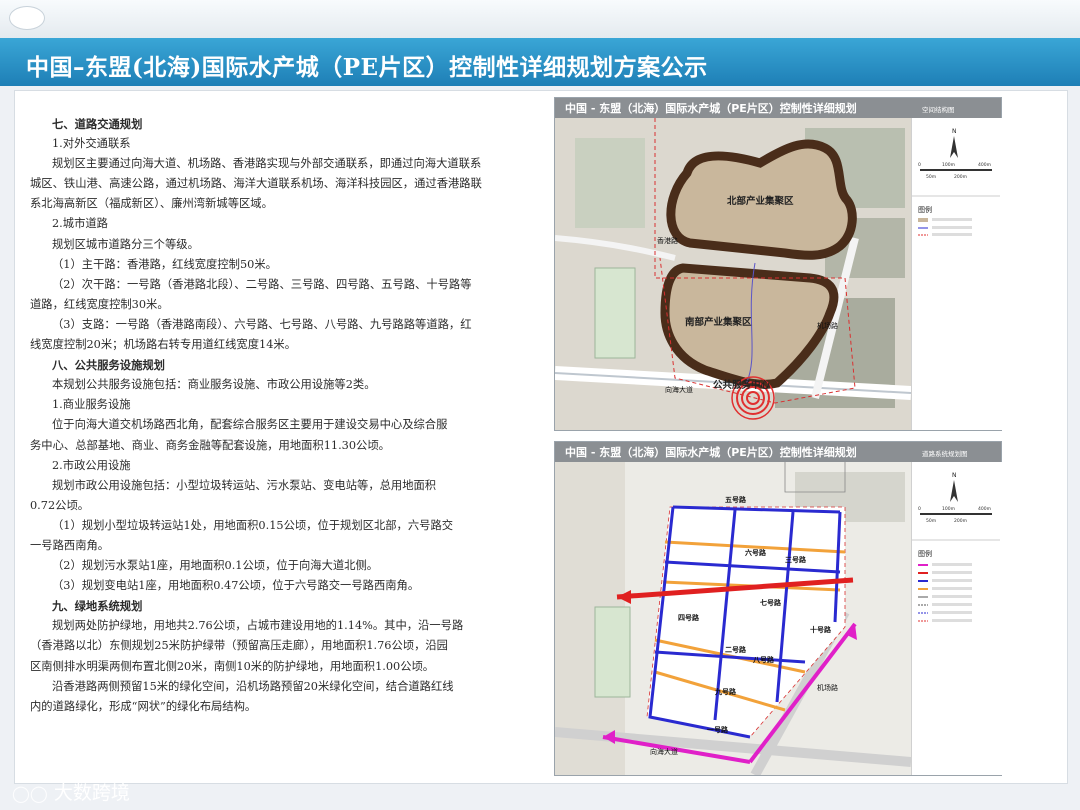  I want to click on text-line: （2）规划污水泵站1座，用地面积0.1公顷，位于向海大道北侧。, so click(215, 566).